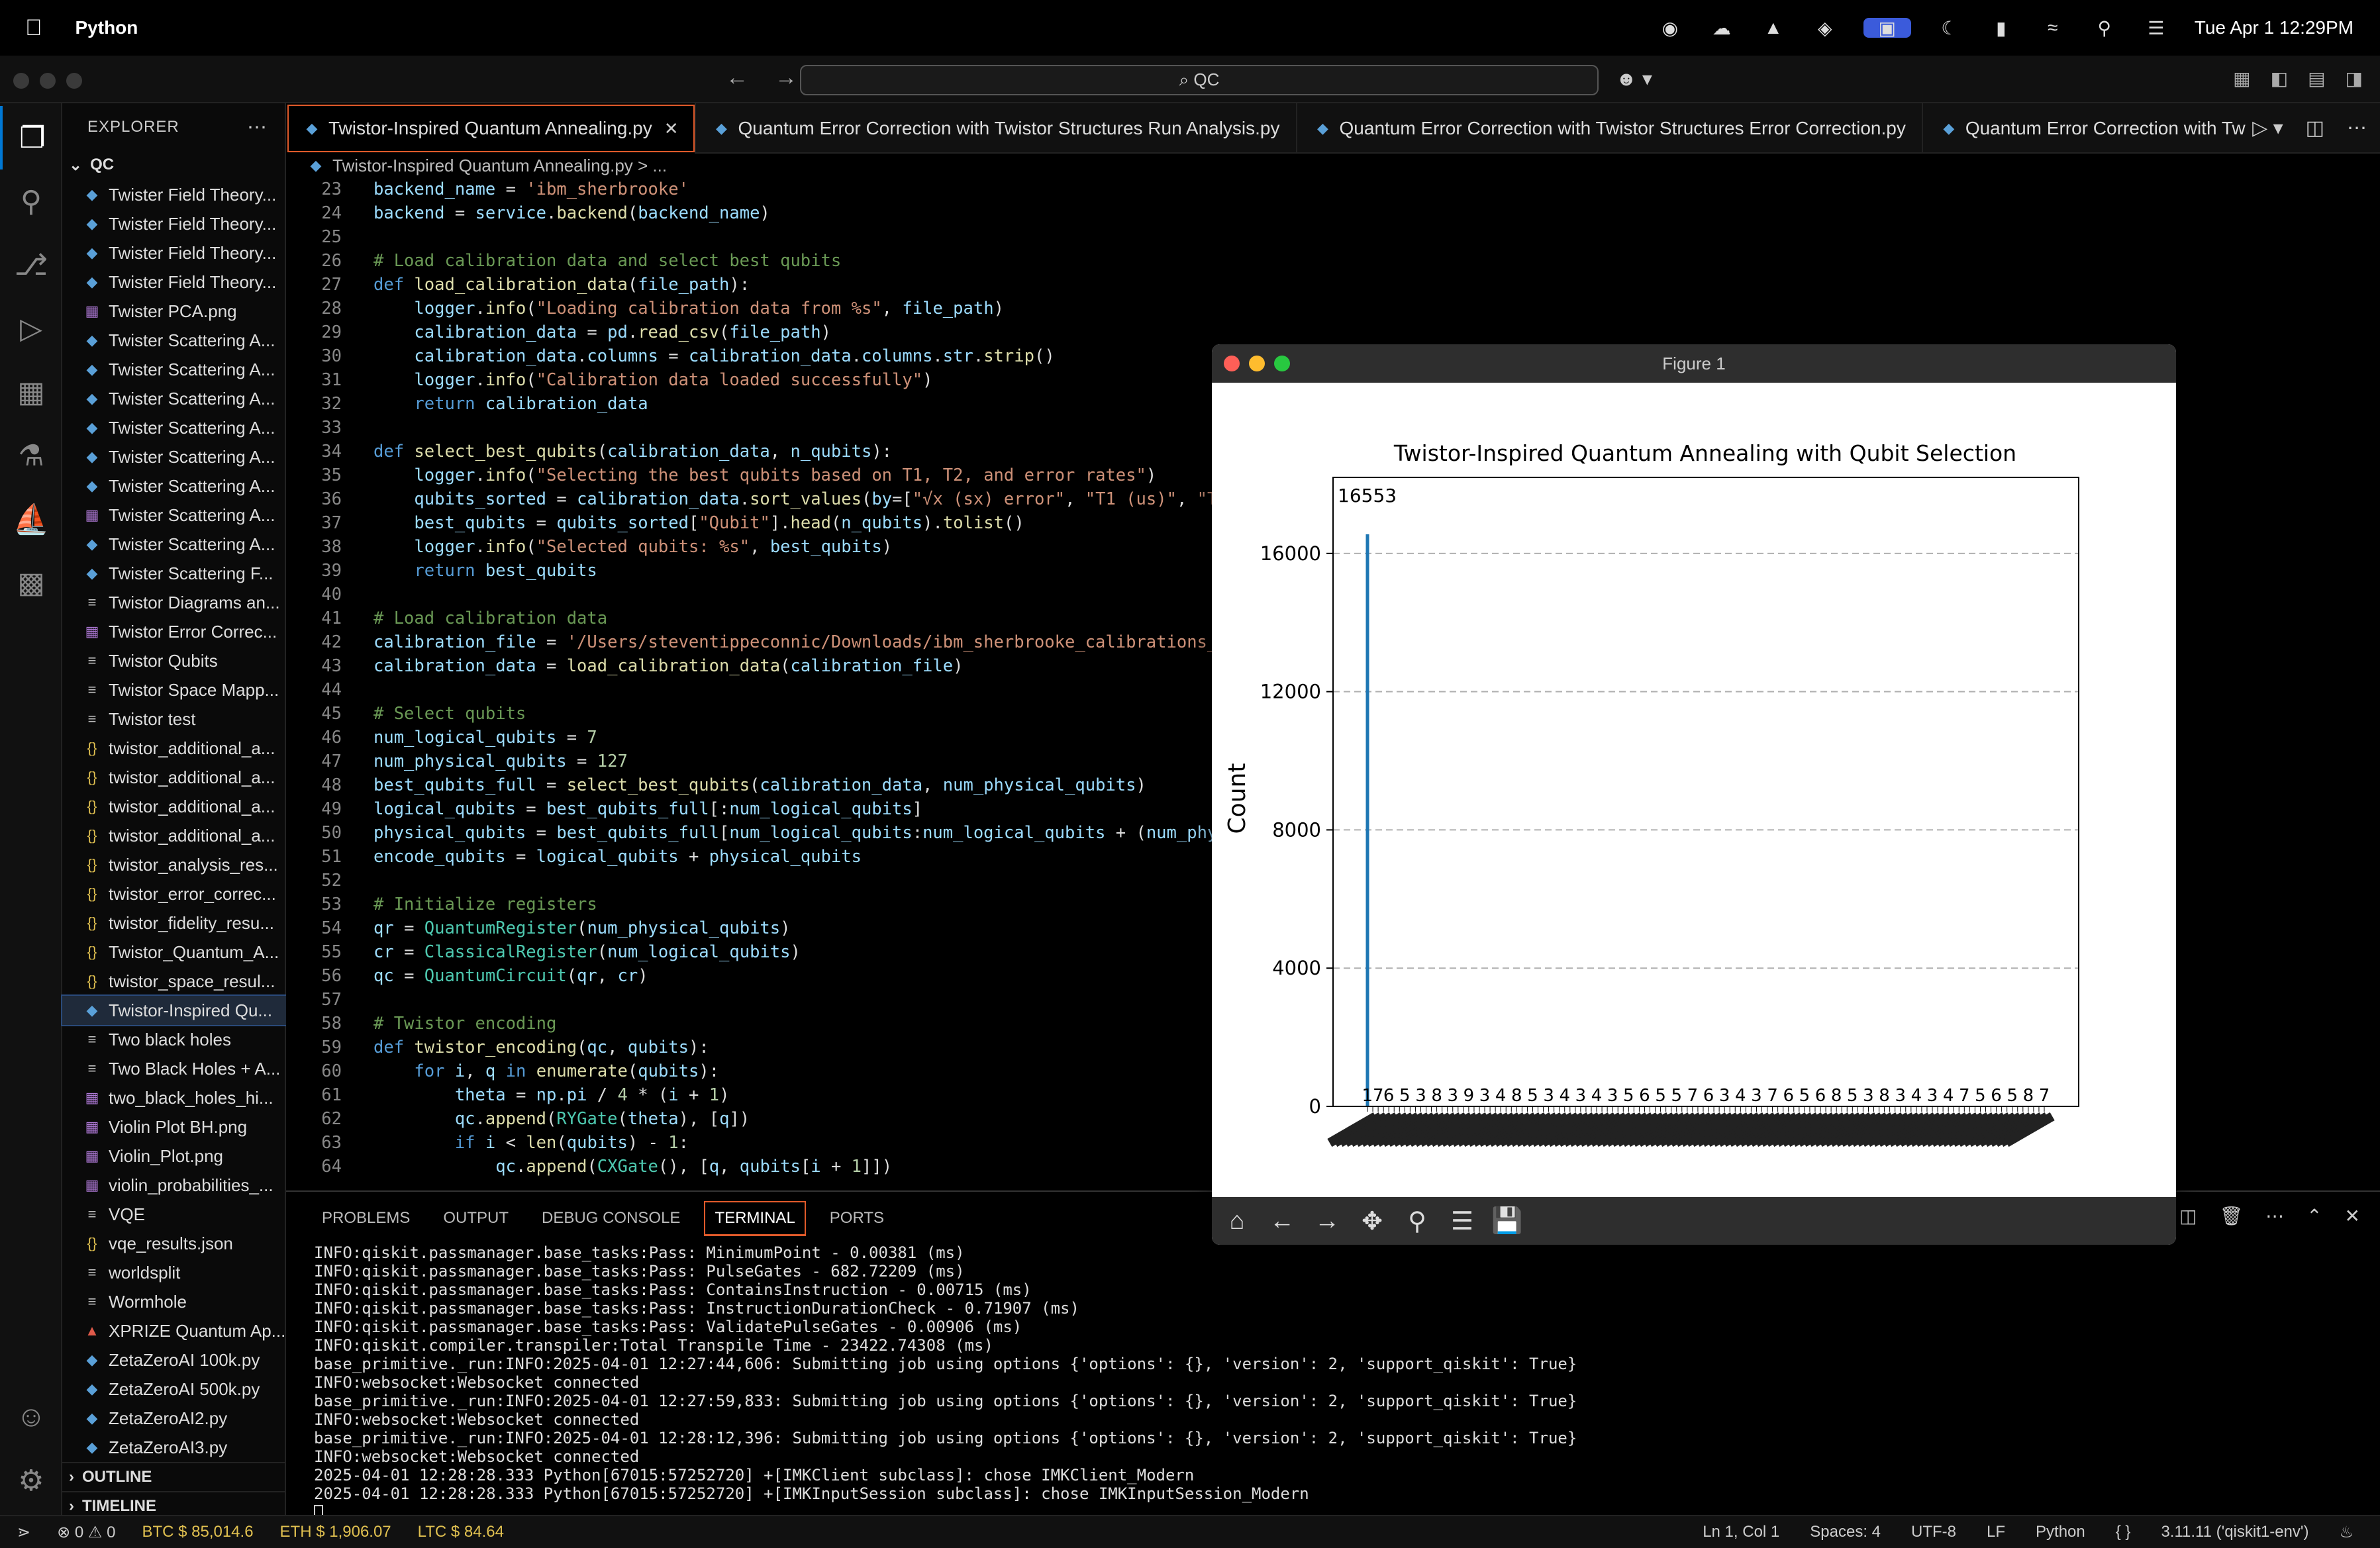 The image size is (2380, 1548). What do you see at coordinates (672, 129) in the screenshot?
I see `close-icon: ✕` at bounding box center [672, 129].